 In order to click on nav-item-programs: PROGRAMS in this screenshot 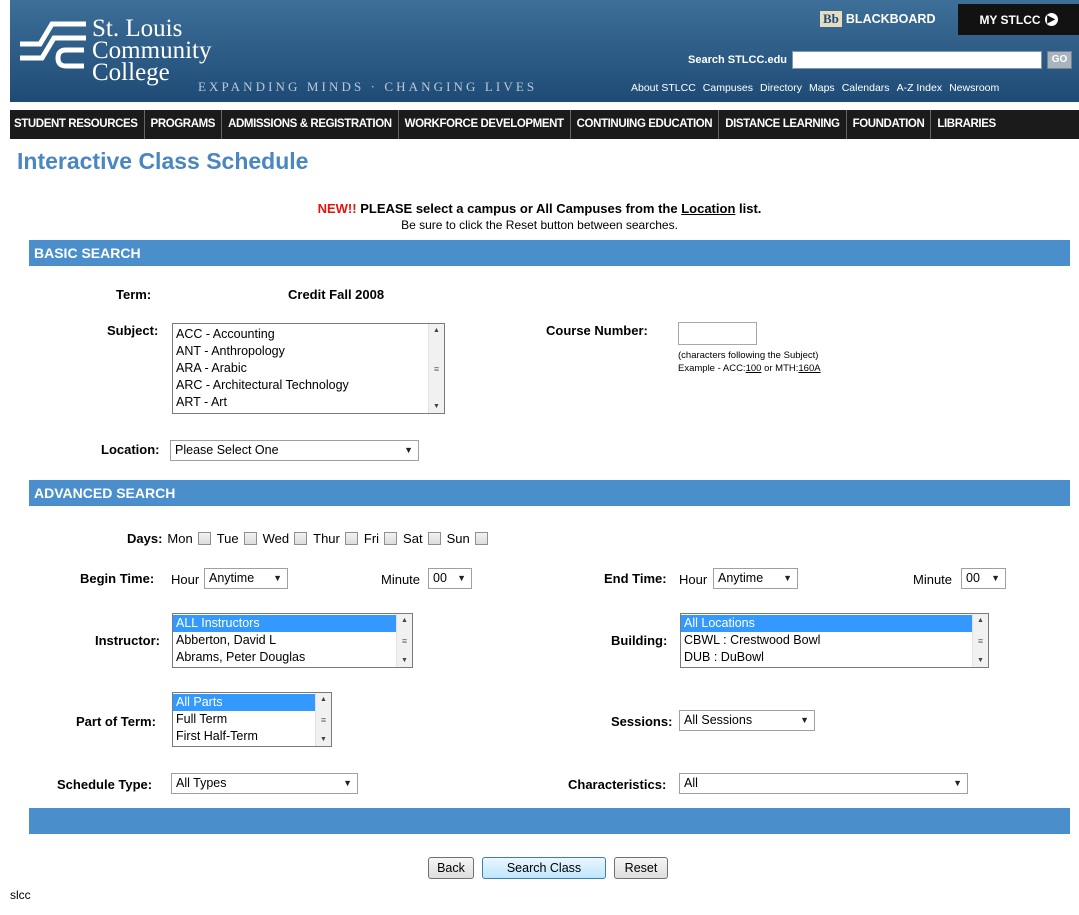, I will do `click(182, 124)`.